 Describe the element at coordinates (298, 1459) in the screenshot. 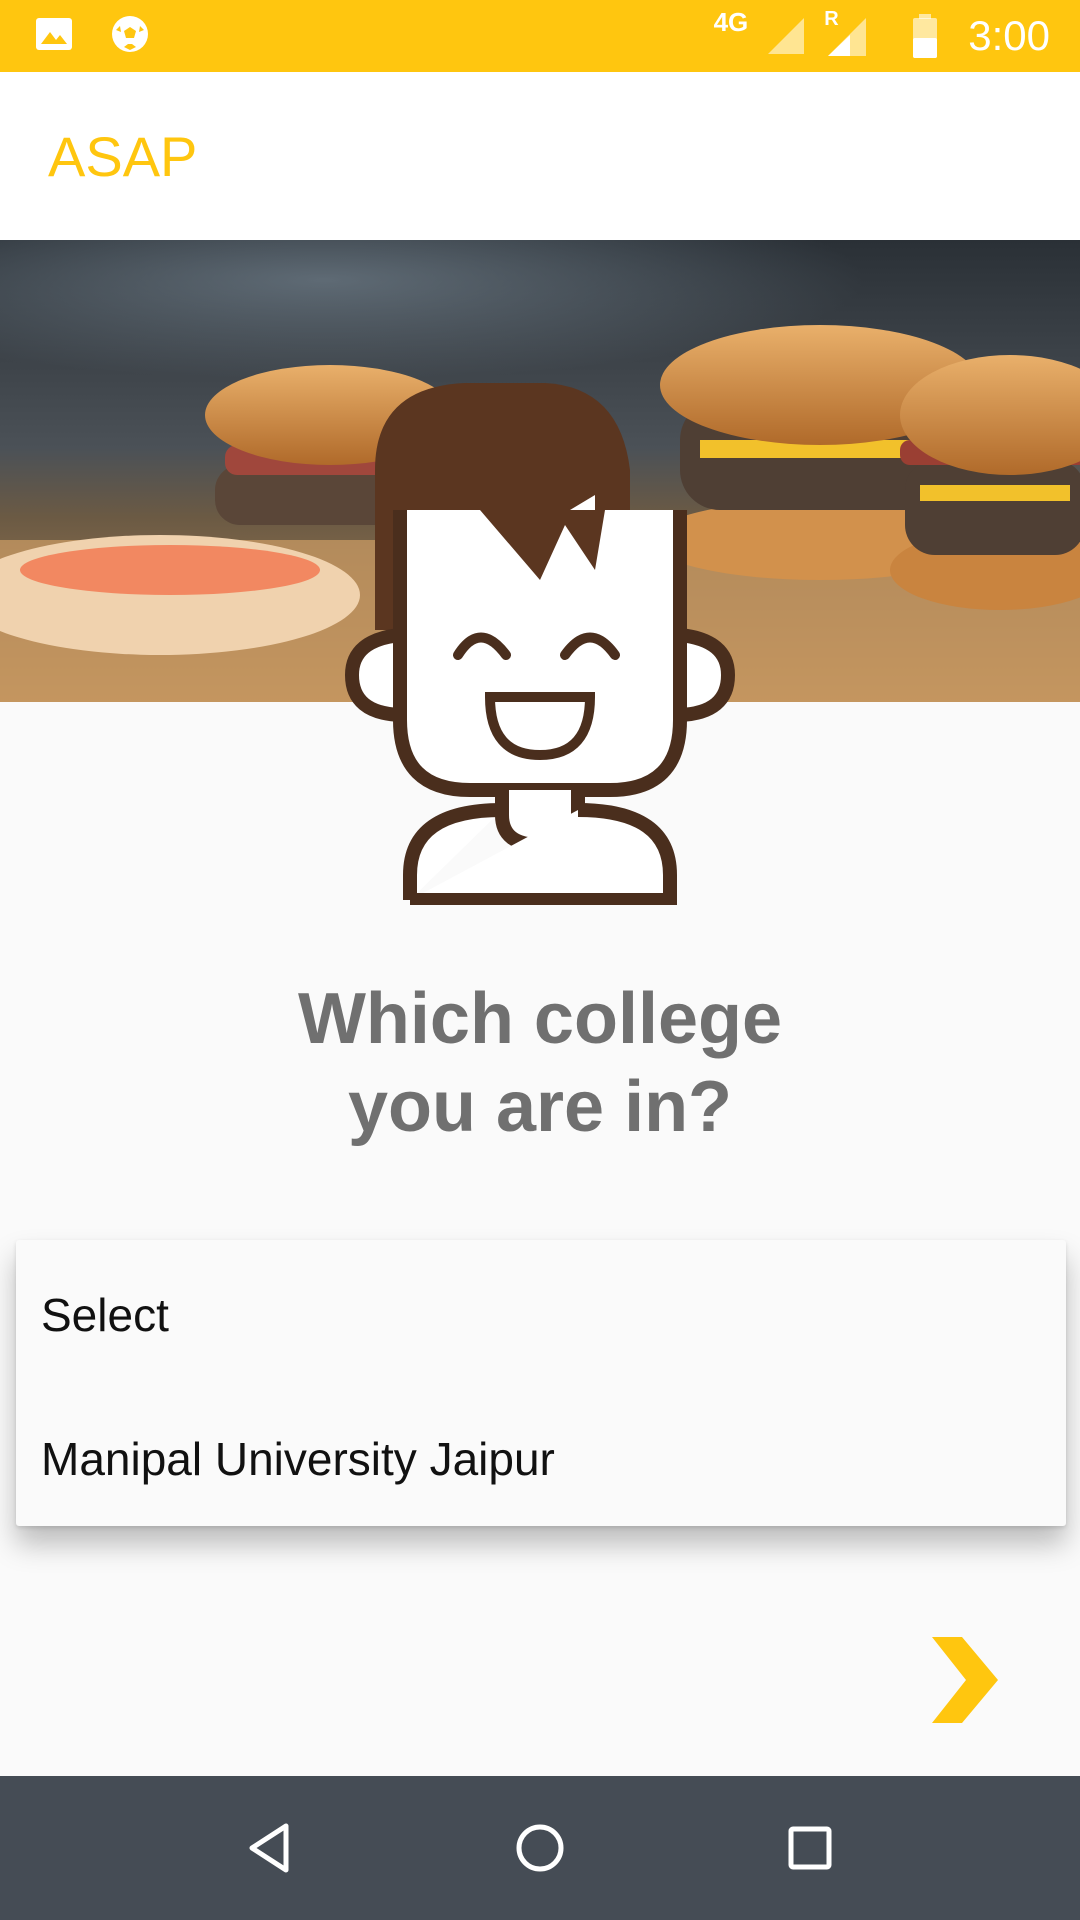

I see `dropdown-option-manipal-university-jaipur: Manipal University Jaipur` at that location.